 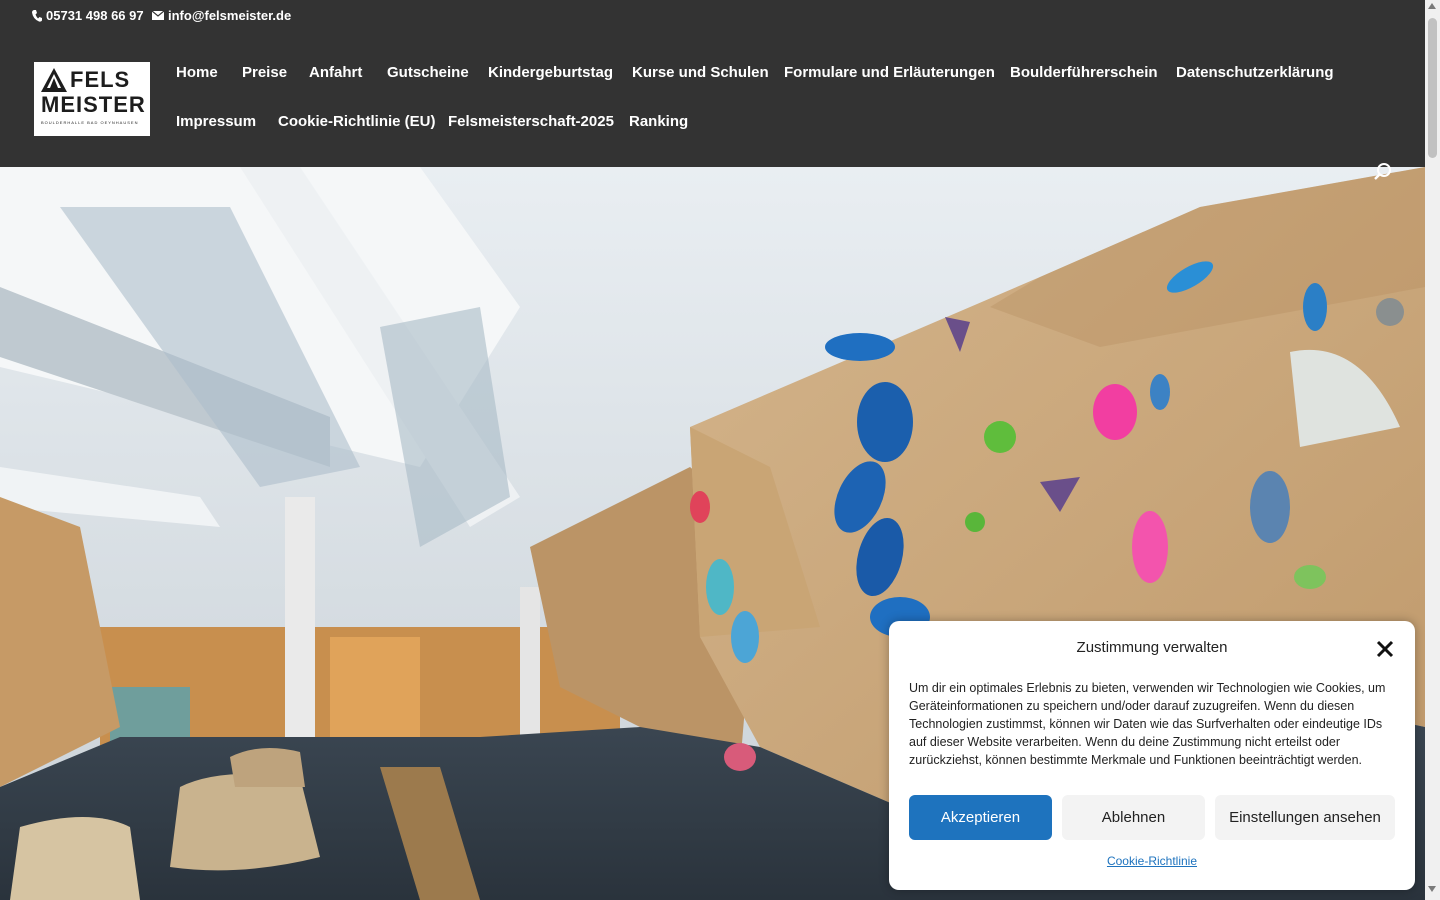 I want to click on nav-cookie-richtlinie: Cookie-Richtlinie (EU), so click(x=357, y=121).